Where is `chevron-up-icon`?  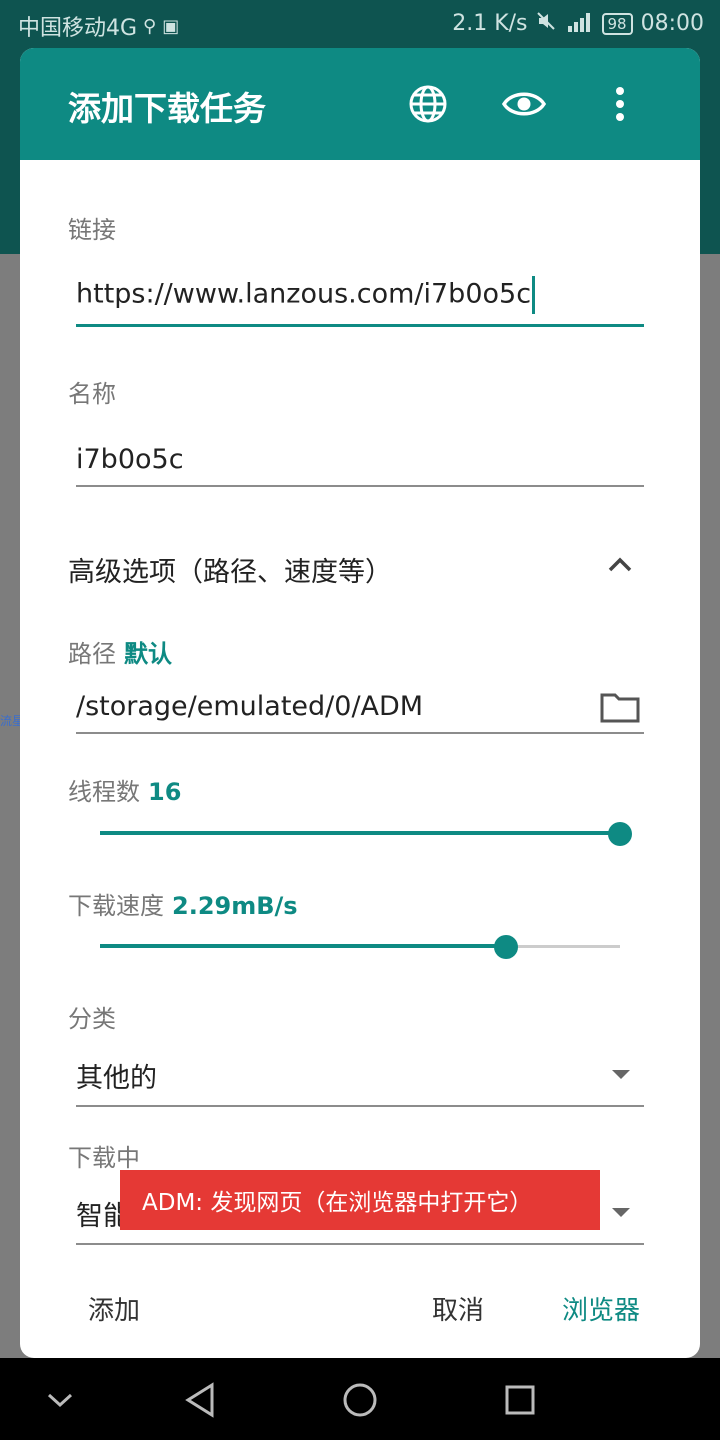 chevron-up-icon is located at coordinates (620, 564).